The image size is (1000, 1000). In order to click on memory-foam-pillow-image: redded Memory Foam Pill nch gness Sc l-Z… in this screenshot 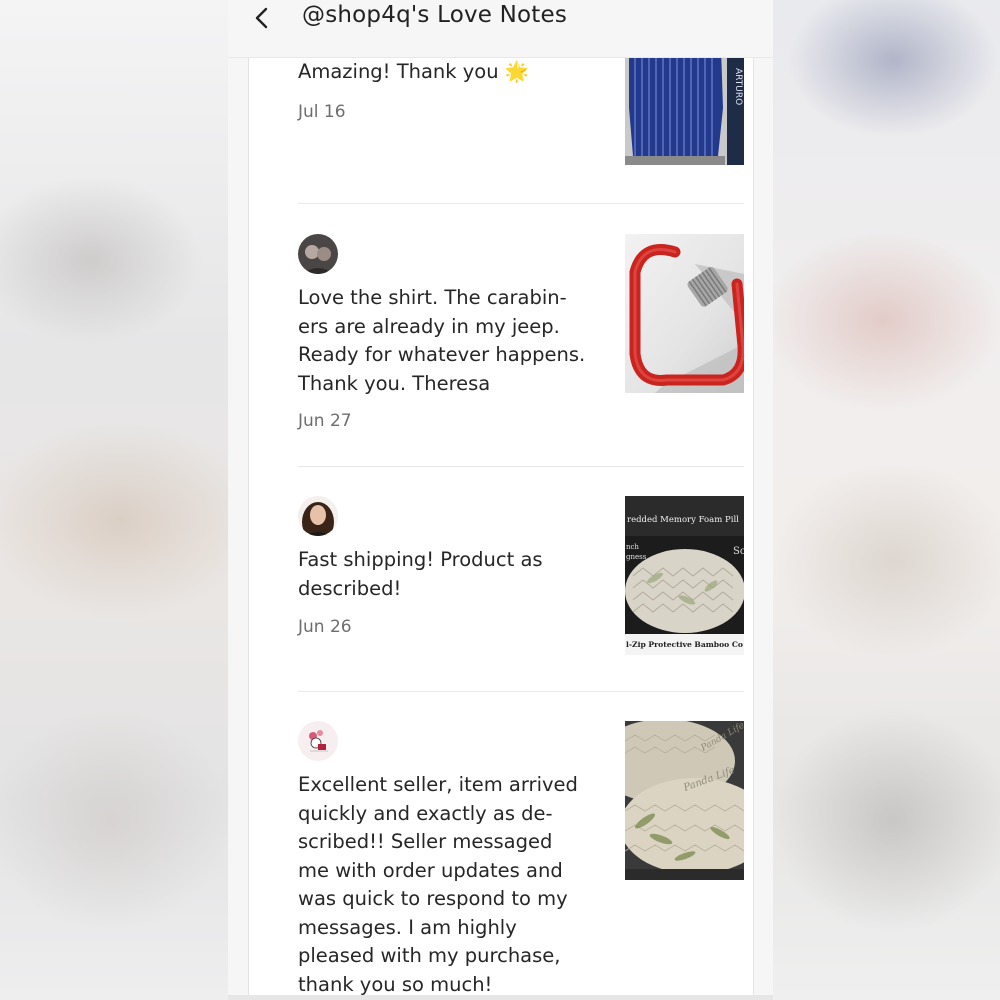, I will do `click(684, 575)`.